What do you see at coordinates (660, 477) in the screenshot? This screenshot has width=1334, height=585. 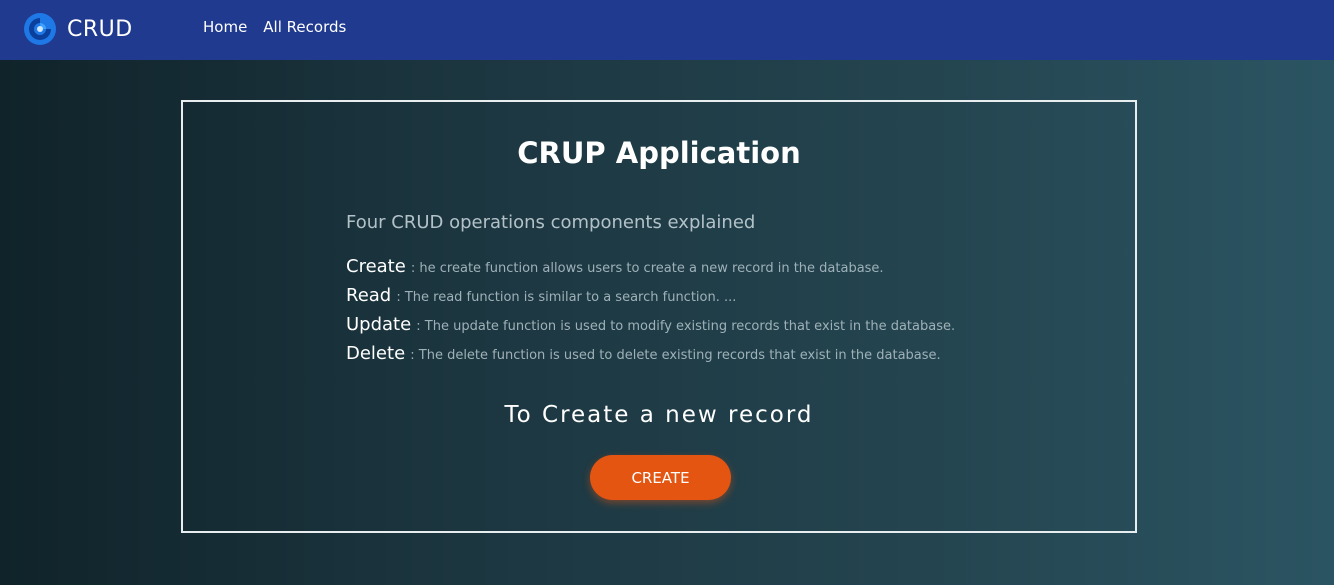 I see `create-button: CREATE` at bounding box center [660, 477].